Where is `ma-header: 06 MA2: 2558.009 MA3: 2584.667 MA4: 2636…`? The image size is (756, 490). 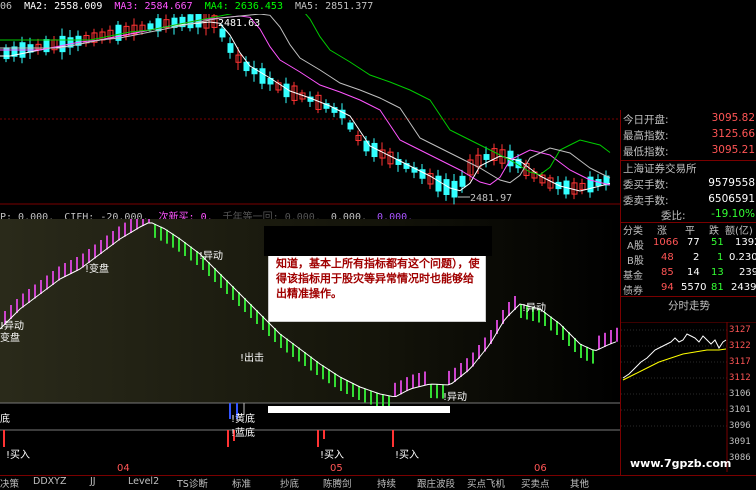
ma-header: 06 MA2: 2558.009 MA3: 2584.667 MA4: 2636… is located at coordinates (189, 8).